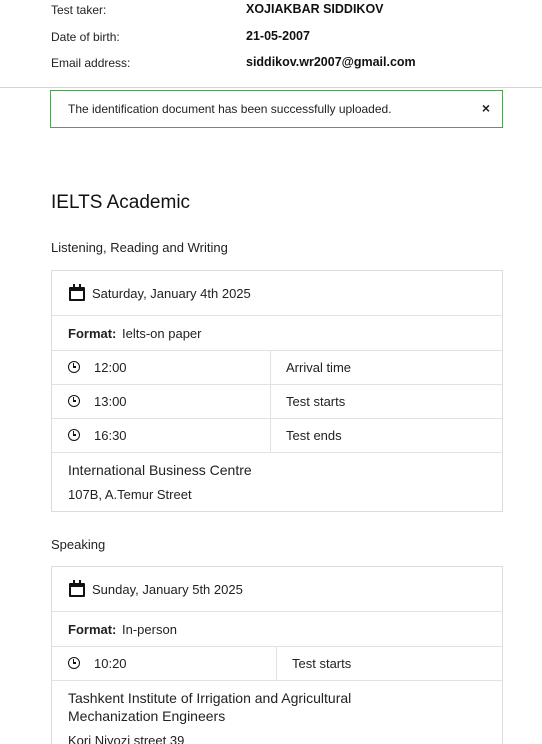 Image resolution: width=542 pixels, height=744 pixels. I want to click on exam-title: IELTS Academic, so click(121, 202).